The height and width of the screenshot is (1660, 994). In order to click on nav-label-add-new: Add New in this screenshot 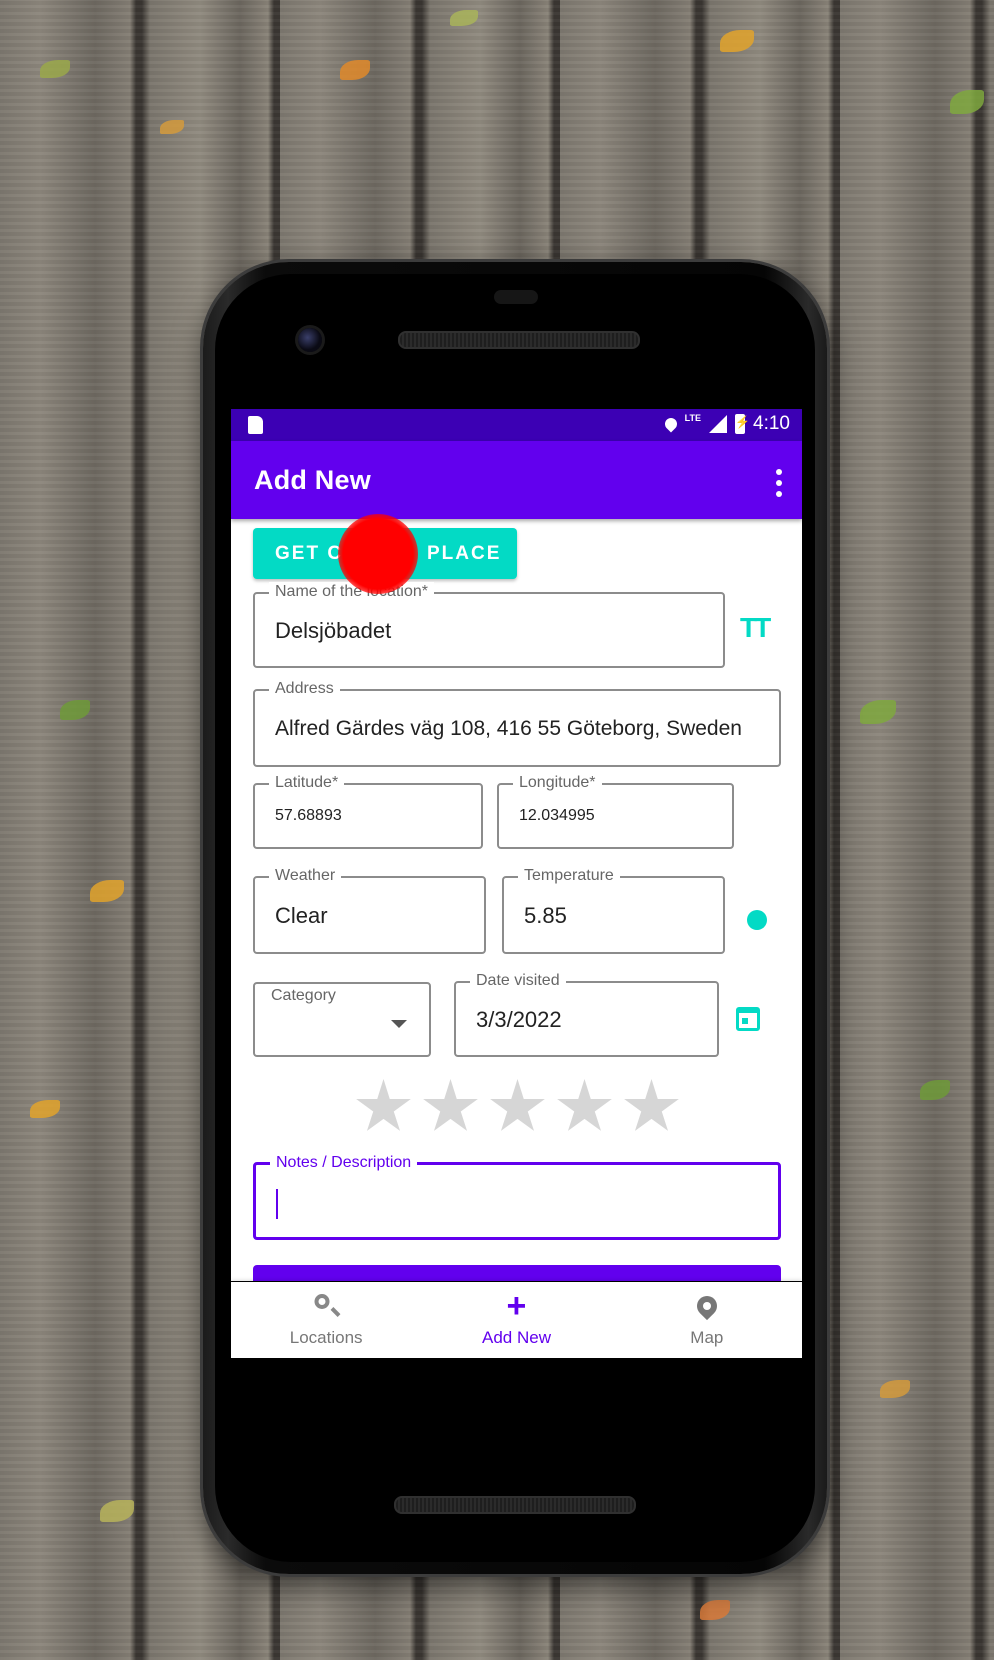, I will do `click(516, 1337)`.